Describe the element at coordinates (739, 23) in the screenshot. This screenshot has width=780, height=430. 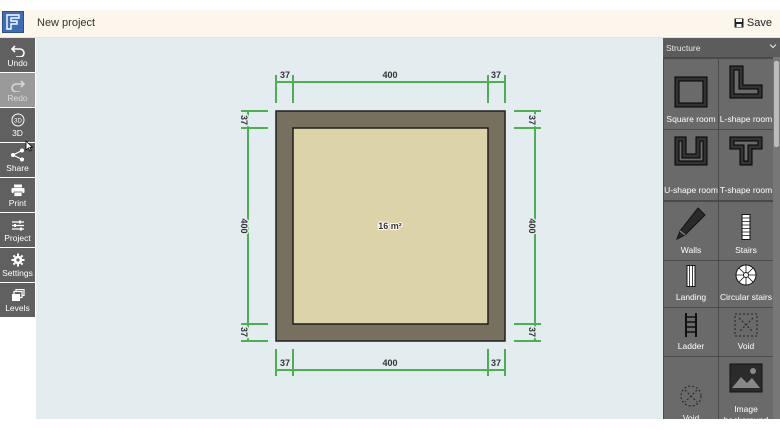
I see `floppy-disk-icon` at that location.